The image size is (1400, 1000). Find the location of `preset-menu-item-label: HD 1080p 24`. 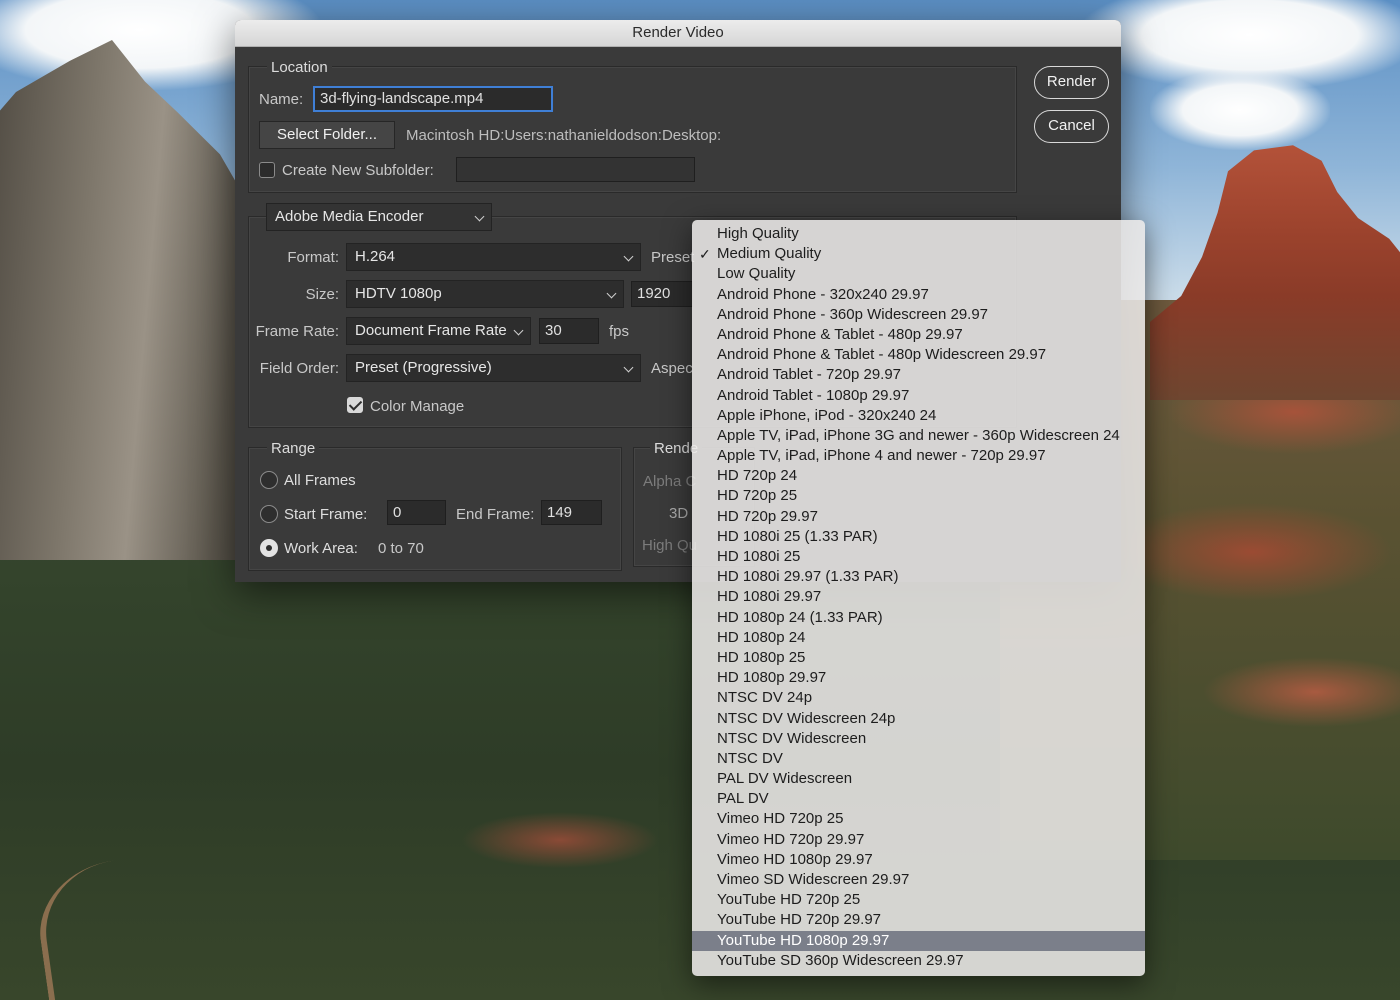

preset-menu-item-label: HD 1080p 24 is located at coordinates (761, 637).